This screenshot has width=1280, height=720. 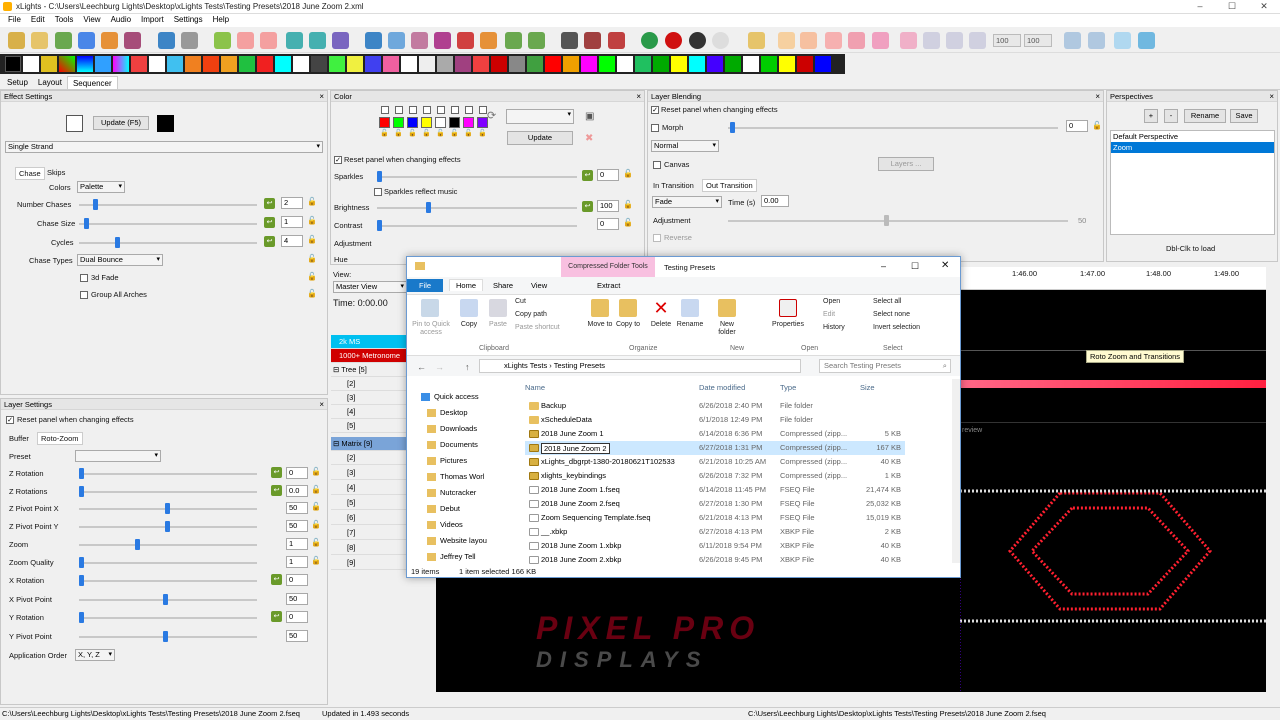 What do you see at coordinates (368, 563) in the screenshot?
I see `tree-row: [9]` at bounding box center [368, 563].